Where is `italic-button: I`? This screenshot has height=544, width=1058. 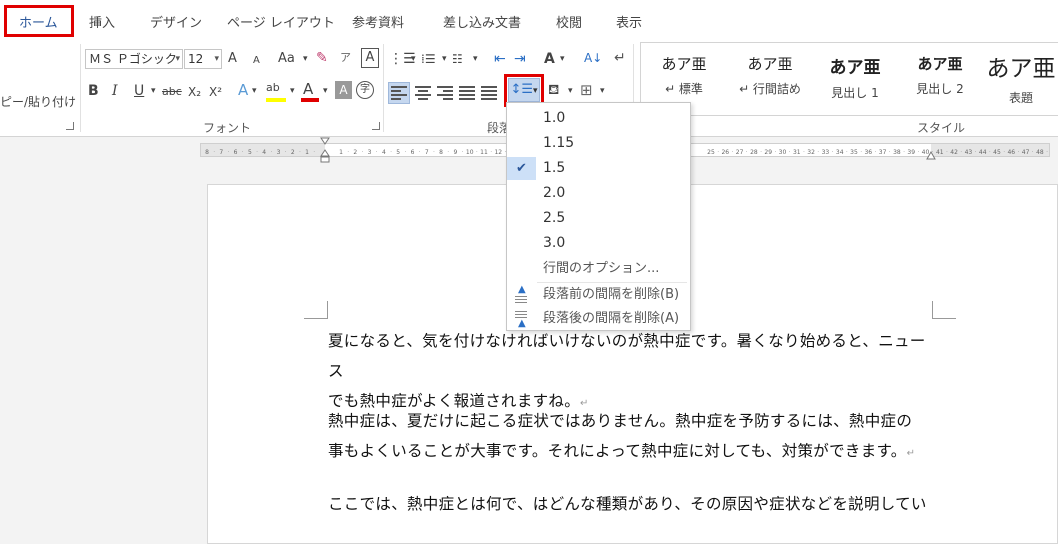
italic-button: I is located at coordinates (115, 91).